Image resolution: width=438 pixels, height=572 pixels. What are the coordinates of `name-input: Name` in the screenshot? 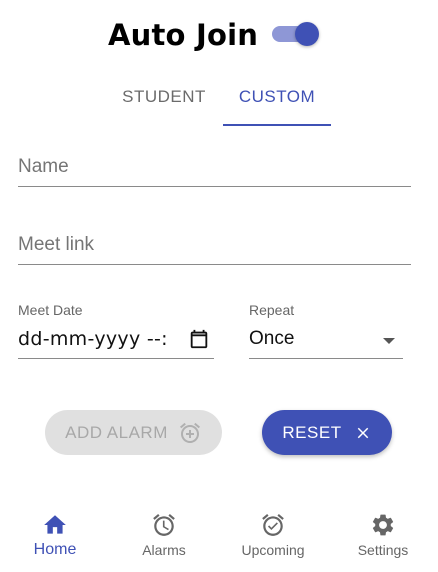 It's located at (214, 168).